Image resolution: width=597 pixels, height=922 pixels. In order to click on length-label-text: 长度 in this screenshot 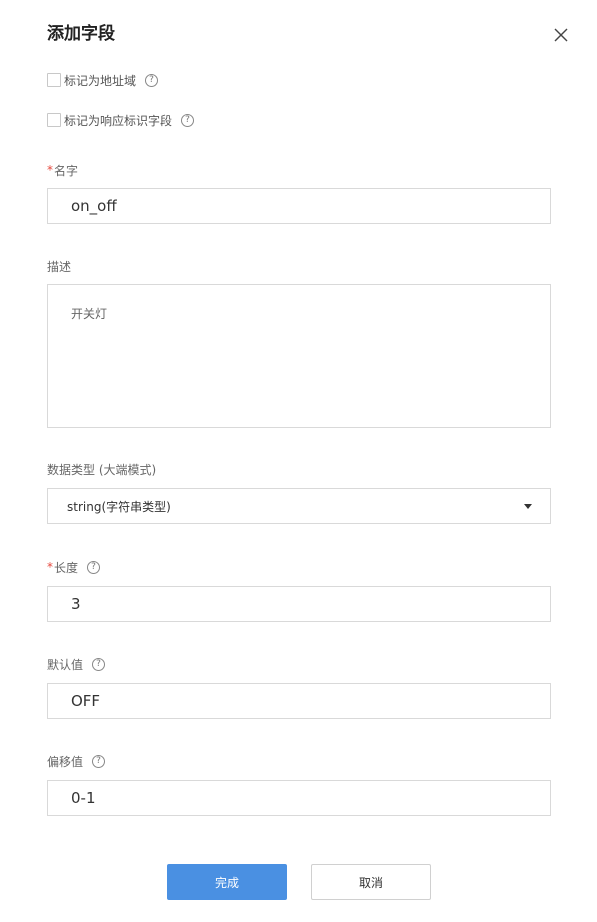, I will do `click(66, 567)`.